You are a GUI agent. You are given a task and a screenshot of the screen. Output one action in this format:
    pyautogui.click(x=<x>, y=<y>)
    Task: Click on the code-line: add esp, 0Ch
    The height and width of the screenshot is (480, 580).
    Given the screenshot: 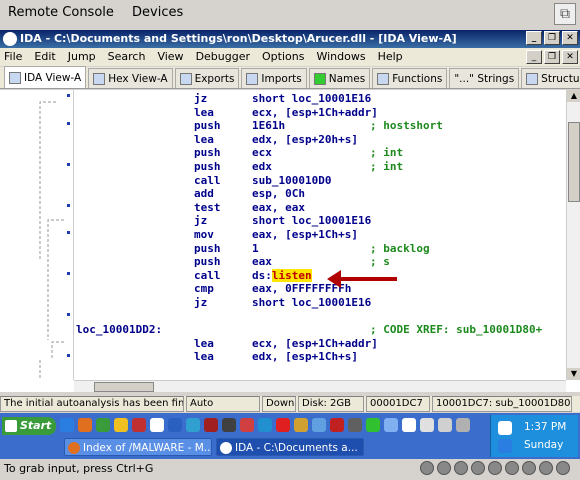 What is the action you would take?
    pyautogui.click(x=320, y=194)
    